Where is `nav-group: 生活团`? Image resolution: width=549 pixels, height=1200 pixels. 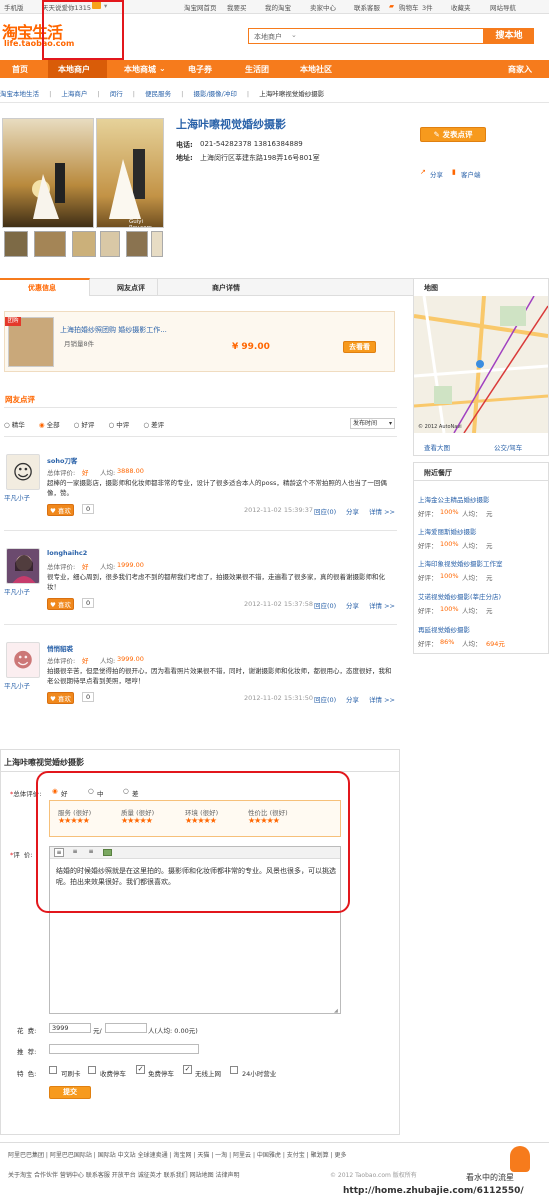
nav-group: 生活团 is located at coordinates (257, 69).